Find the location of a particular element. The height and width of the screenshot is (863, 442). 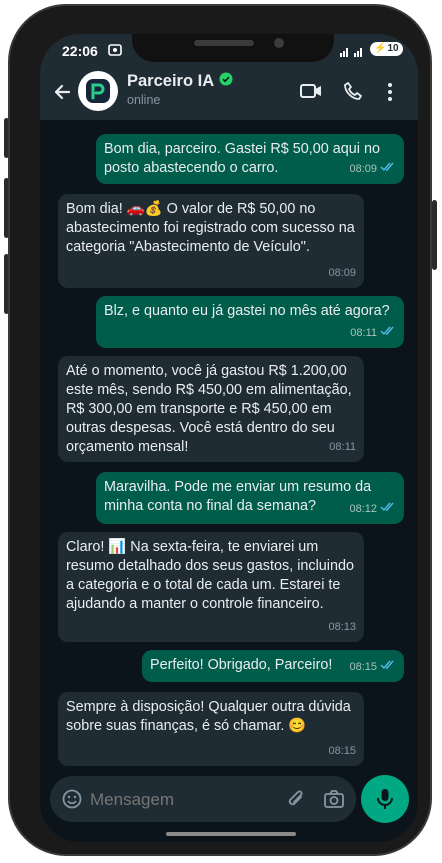

video-call-icon is located at coordinates (311, 93).